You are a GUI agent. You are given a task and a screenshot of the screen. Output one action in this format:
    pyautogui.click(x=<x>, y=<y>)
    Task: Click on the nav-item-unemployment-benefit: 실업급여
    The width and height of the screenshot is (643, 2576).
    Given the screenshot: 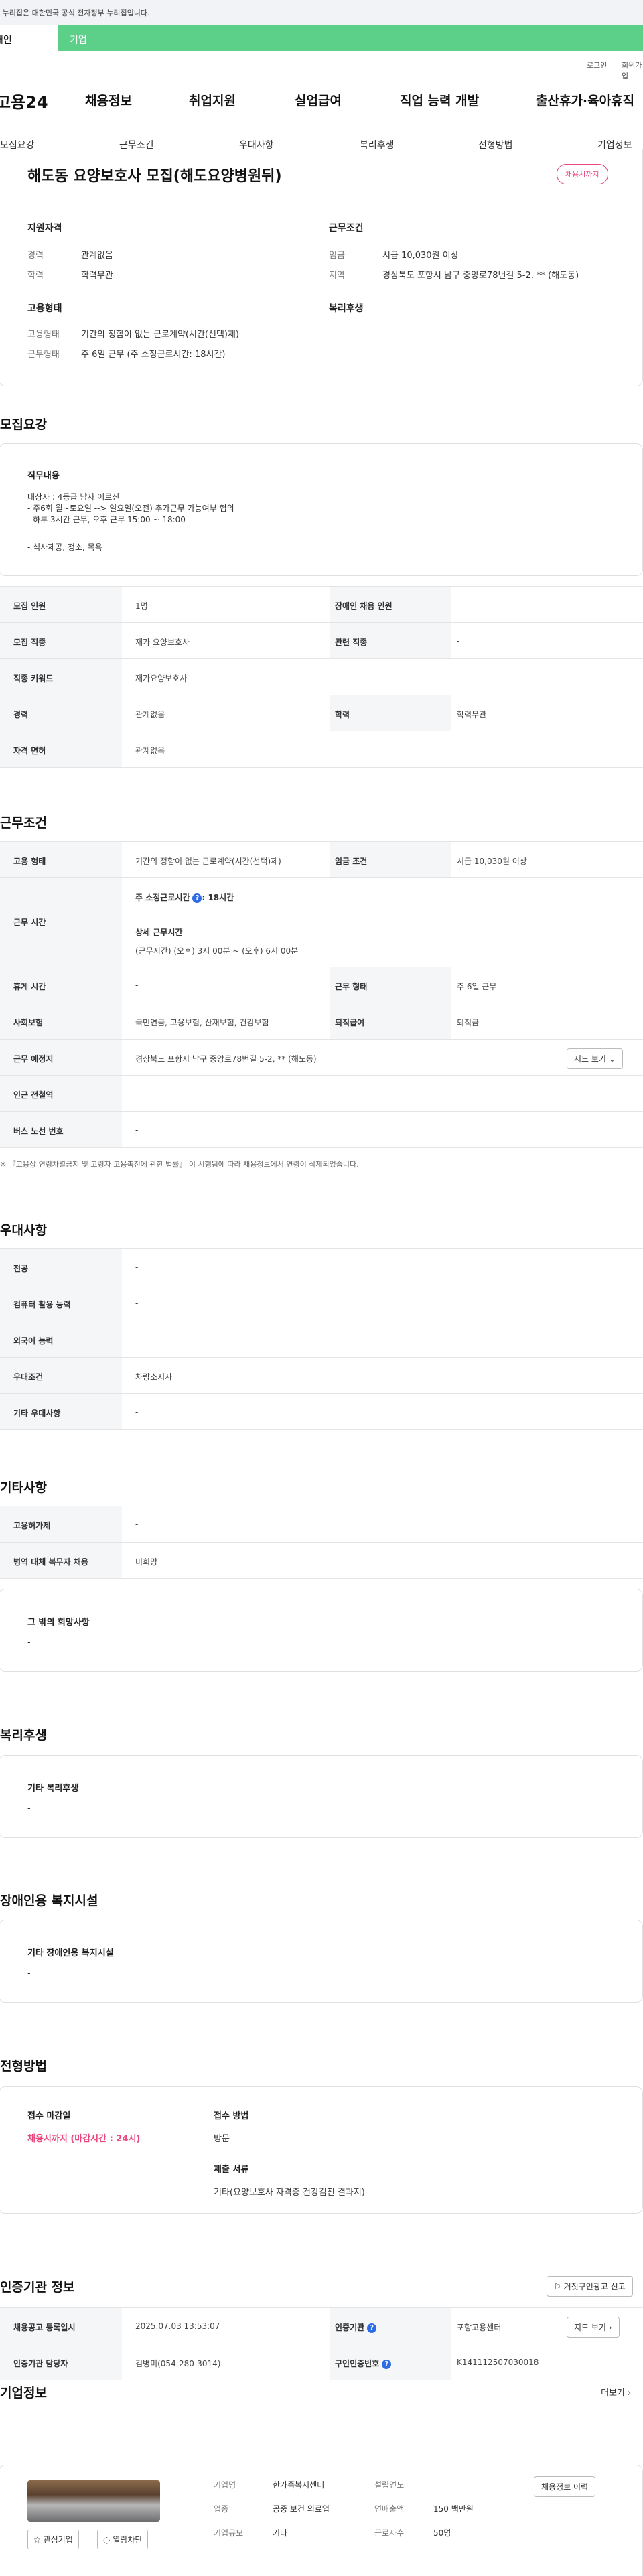 What is the action you would take?
    pyautogui.click(x=318, y=100)
    